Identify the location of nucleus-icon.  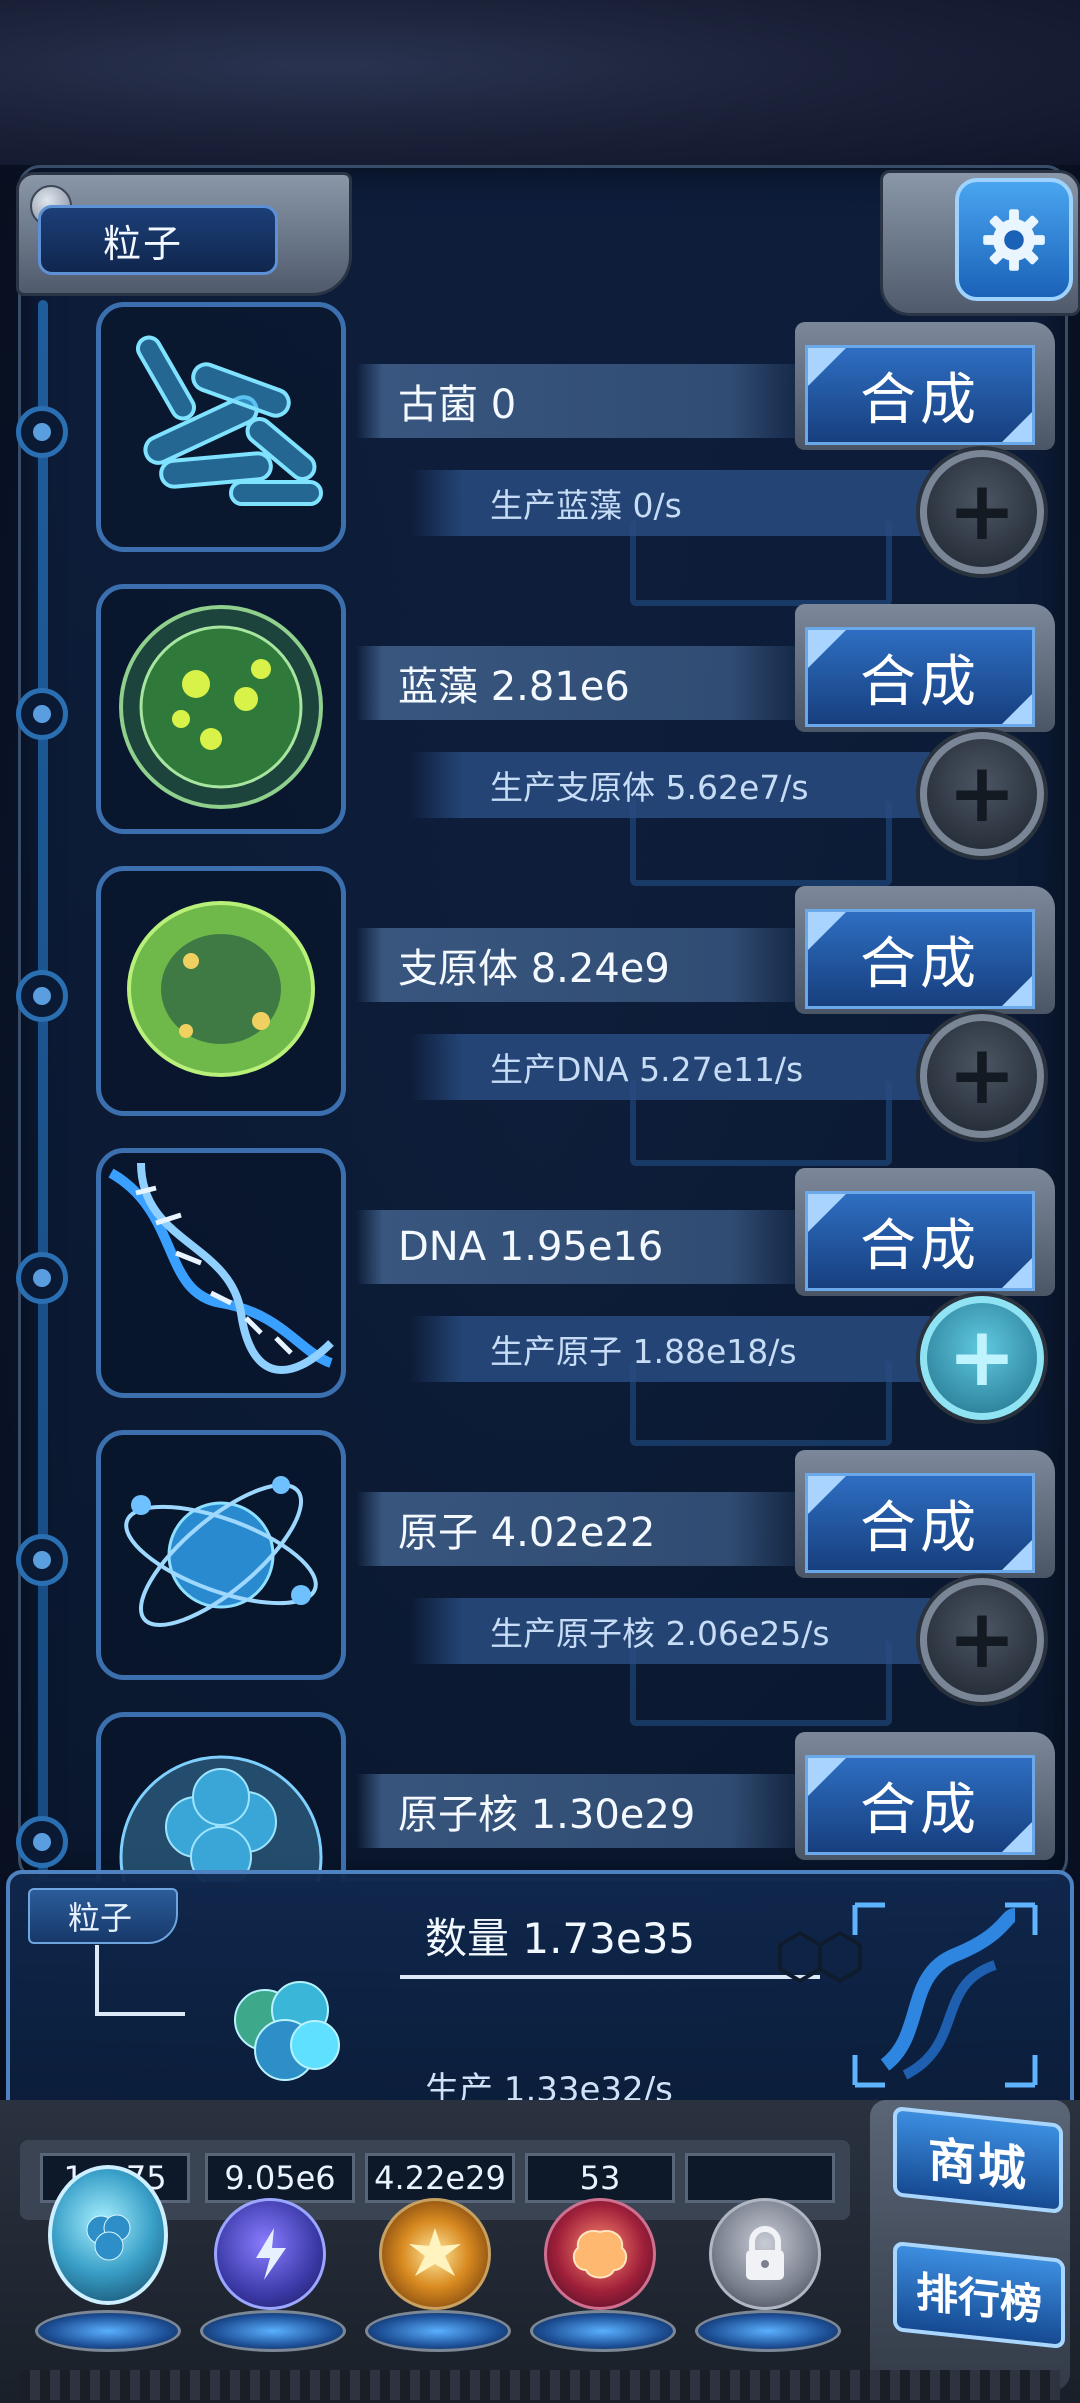
(221, 1857).